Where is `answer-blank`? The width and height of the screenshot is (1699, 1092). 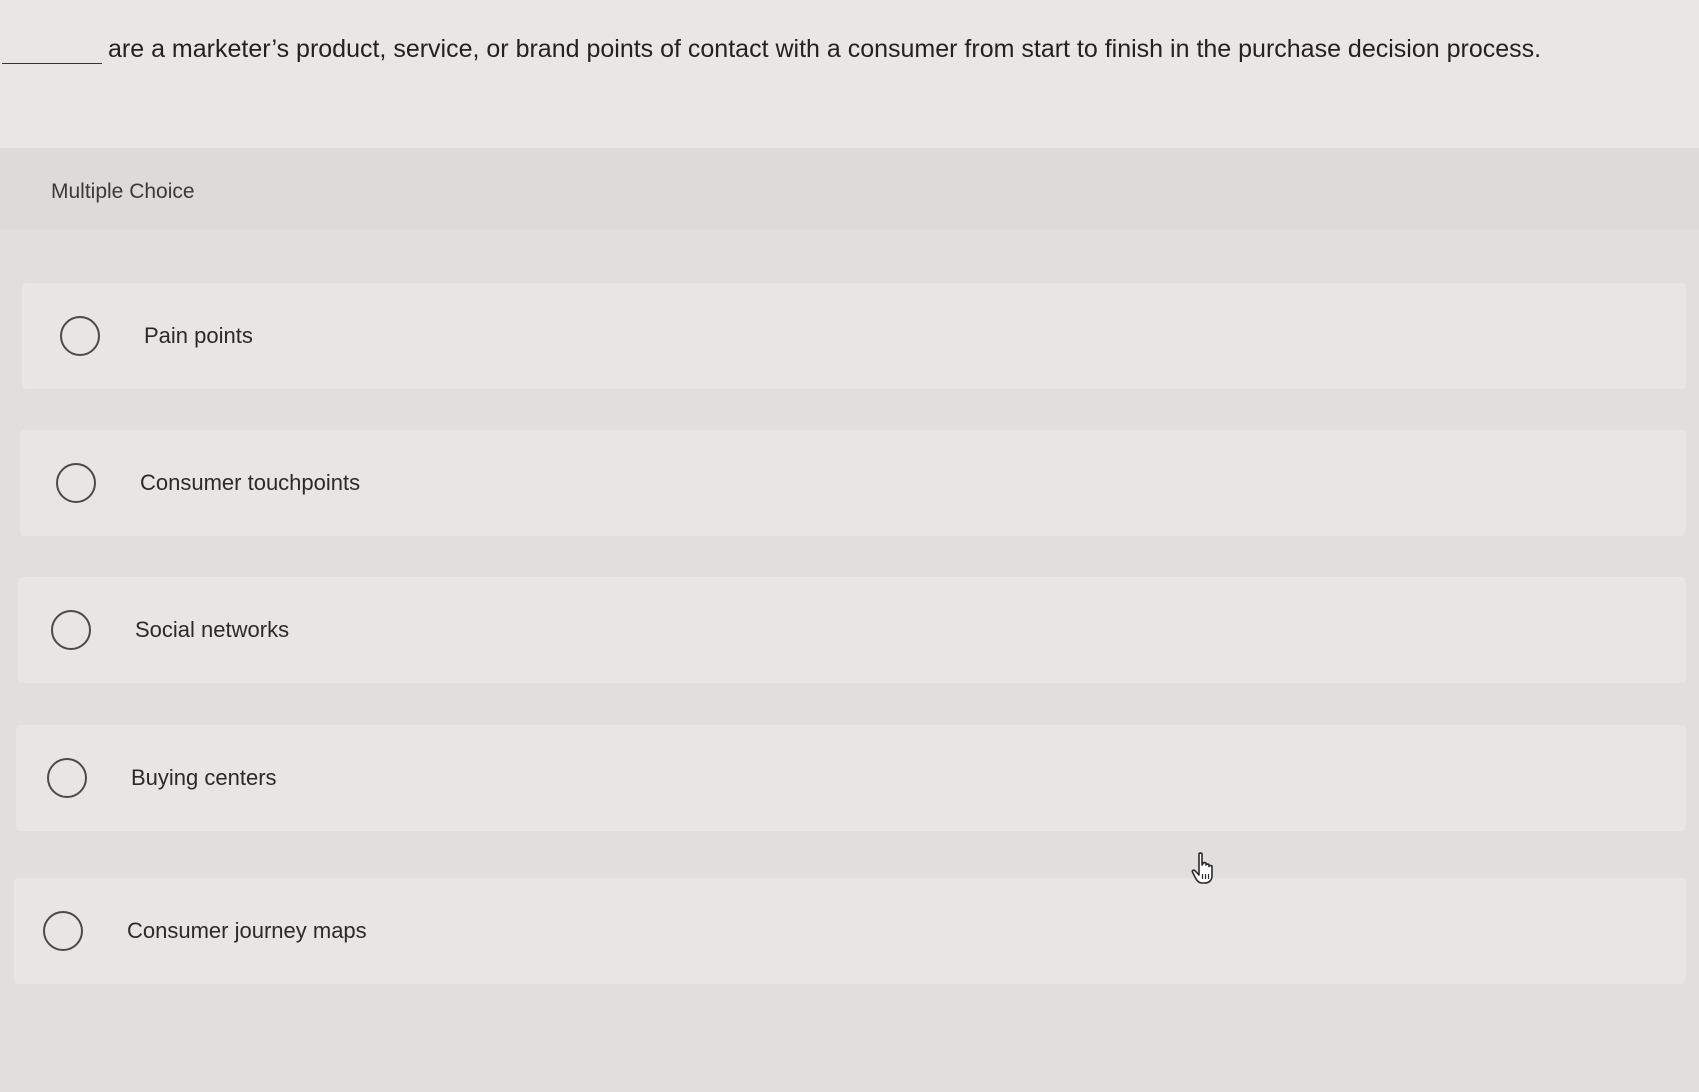
answer-blank is located at coordinates (52, 49).